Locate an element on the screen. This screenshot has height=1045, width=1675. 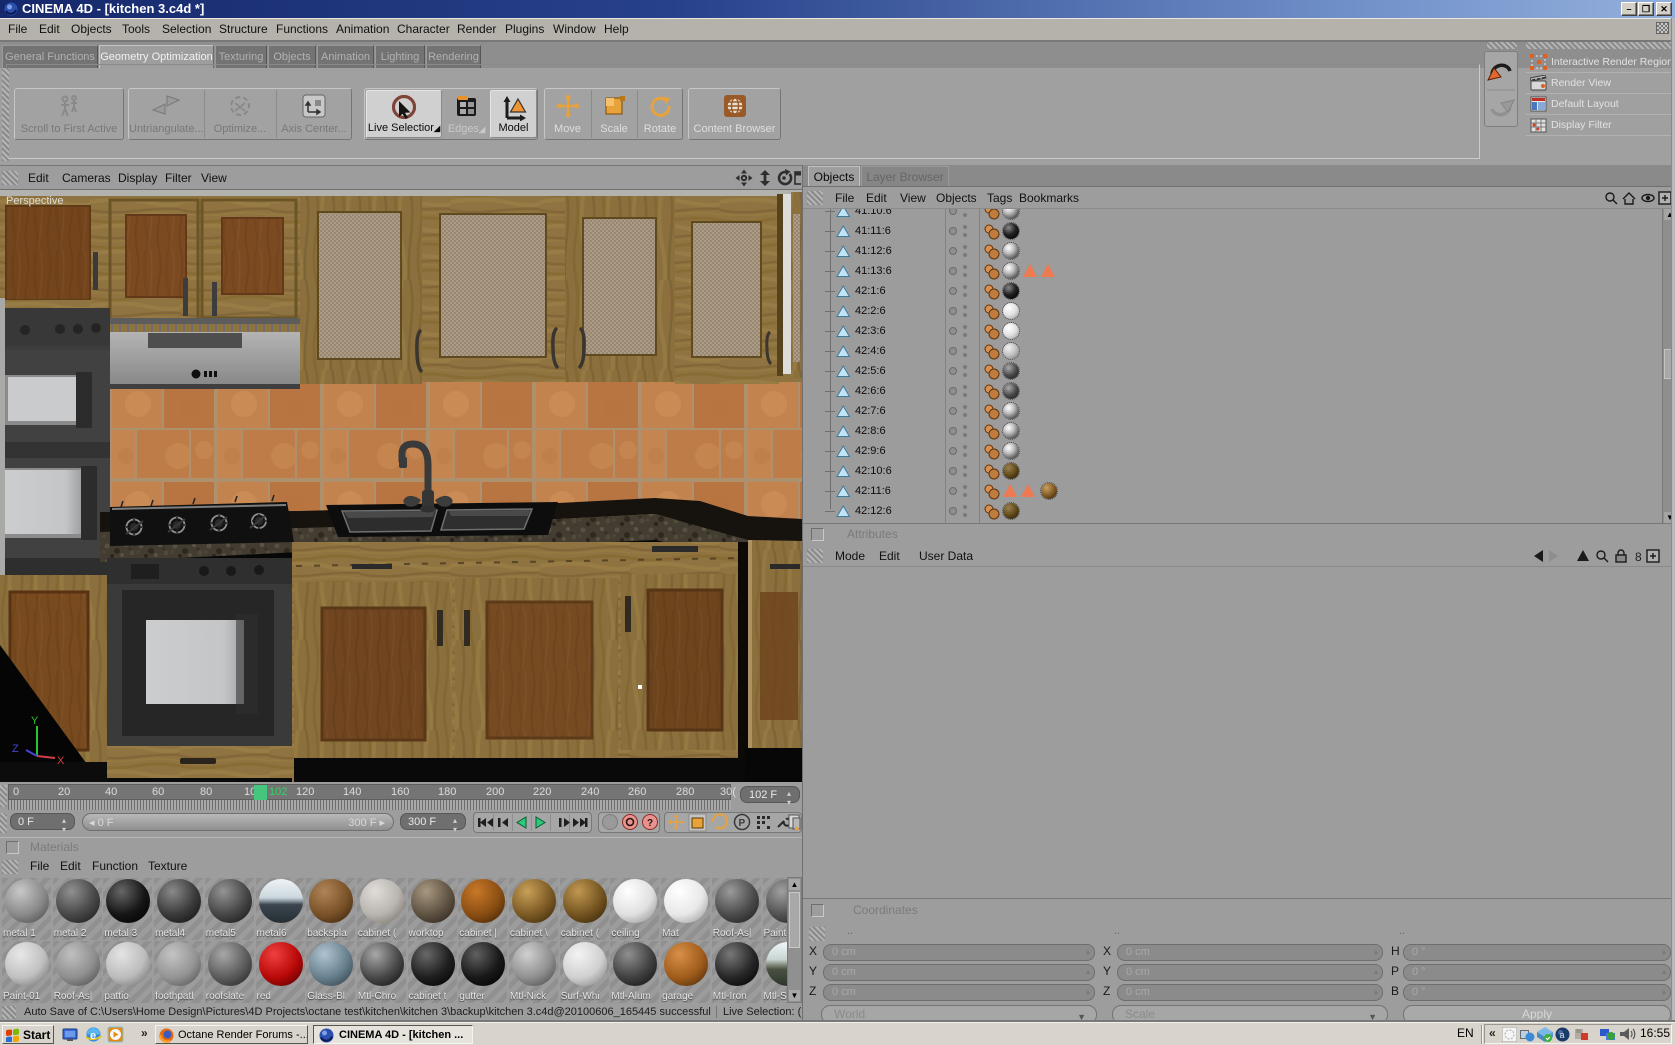
svg-text: e is located at coordinates (93, 1036).